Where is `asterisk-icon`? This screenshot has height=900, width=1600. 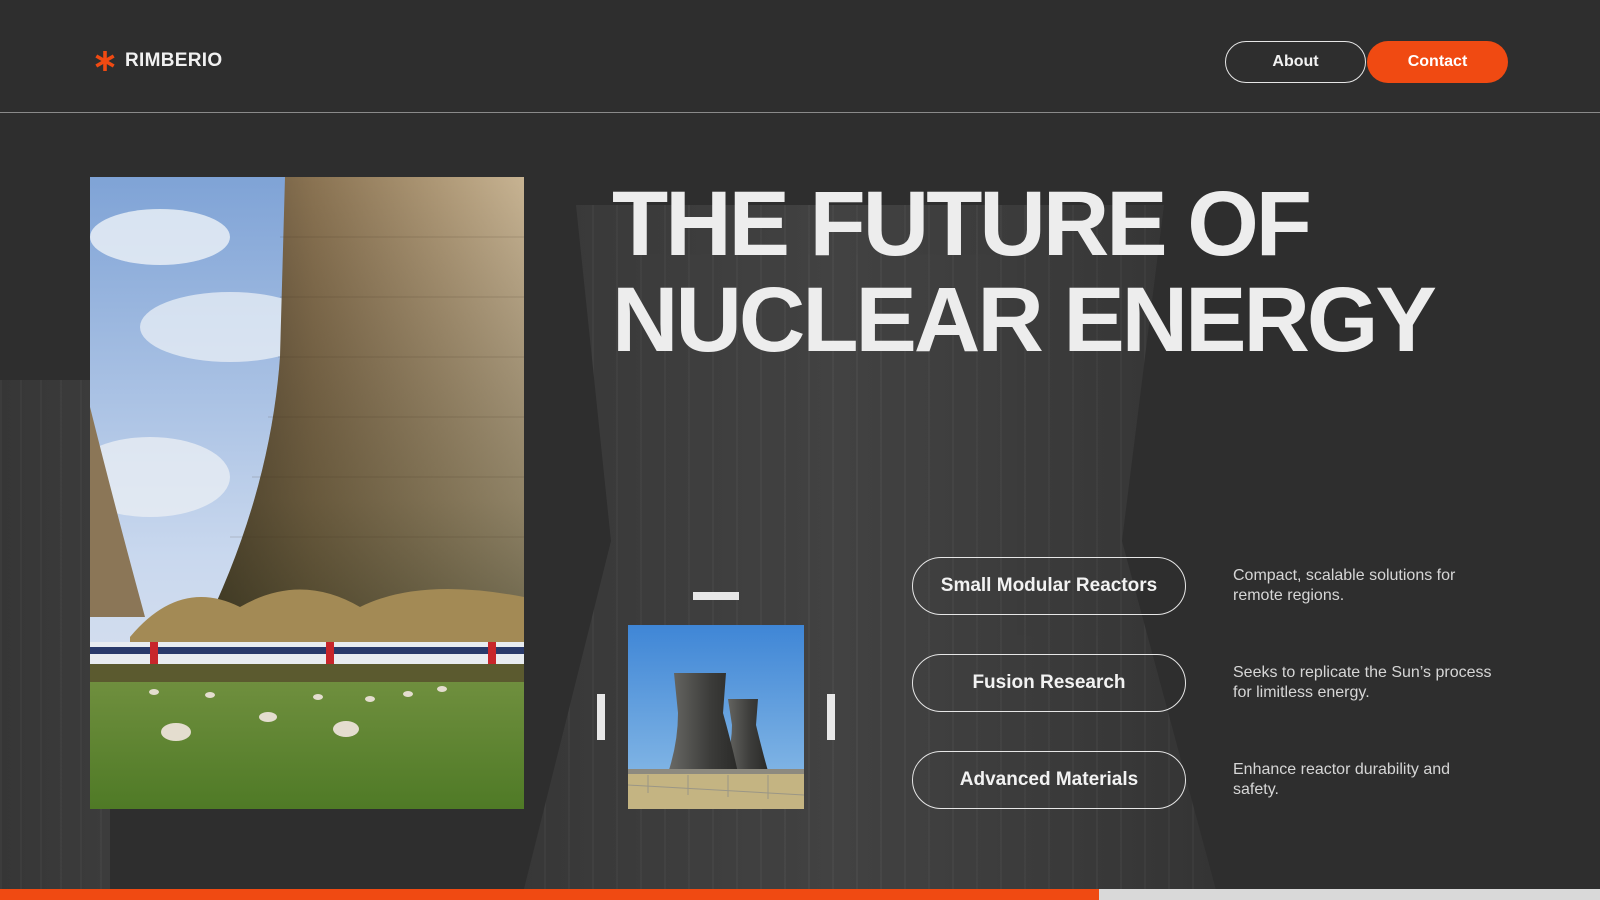 asterisk-icon is located at coordinates (105, 61).